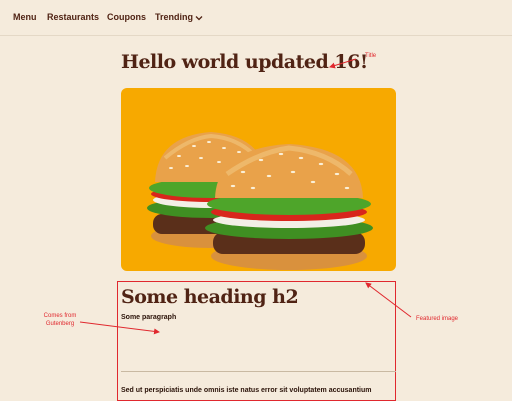 This screenshot has width=512, height=401. Describe the element at coordinates (126, 17) in the screenshot. I see `nav-item-coupons: Coupons` at that location.